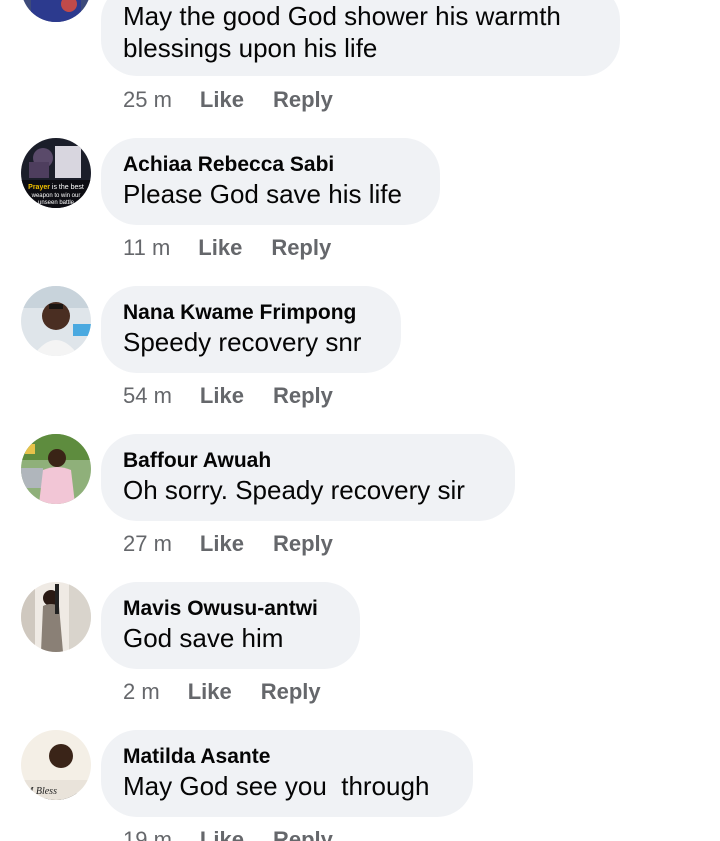  What do you see at coordinates (147, 543) in the screenshot?
I see `comment-timestamp: 27 m` at bounding box center [147, 543].